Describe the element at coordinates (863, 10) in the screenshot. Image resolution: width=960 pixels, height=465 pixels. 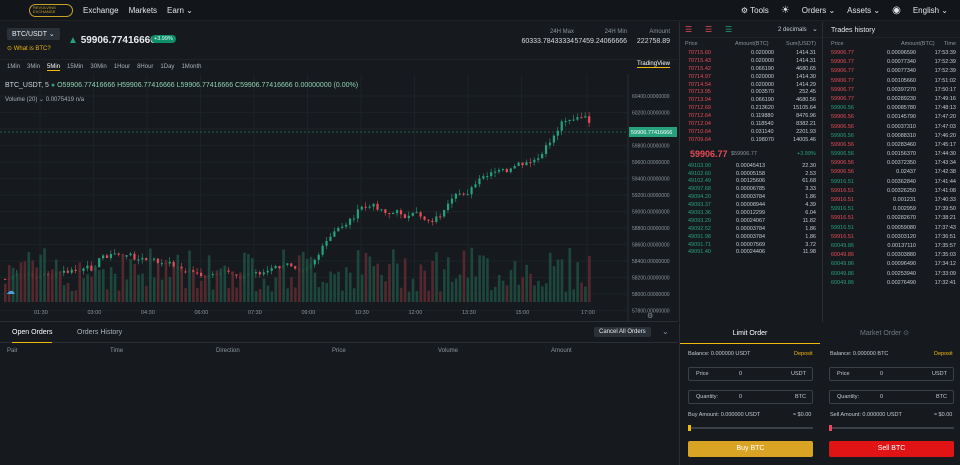
I see `assets-menu: Assets ⌄` at that location.